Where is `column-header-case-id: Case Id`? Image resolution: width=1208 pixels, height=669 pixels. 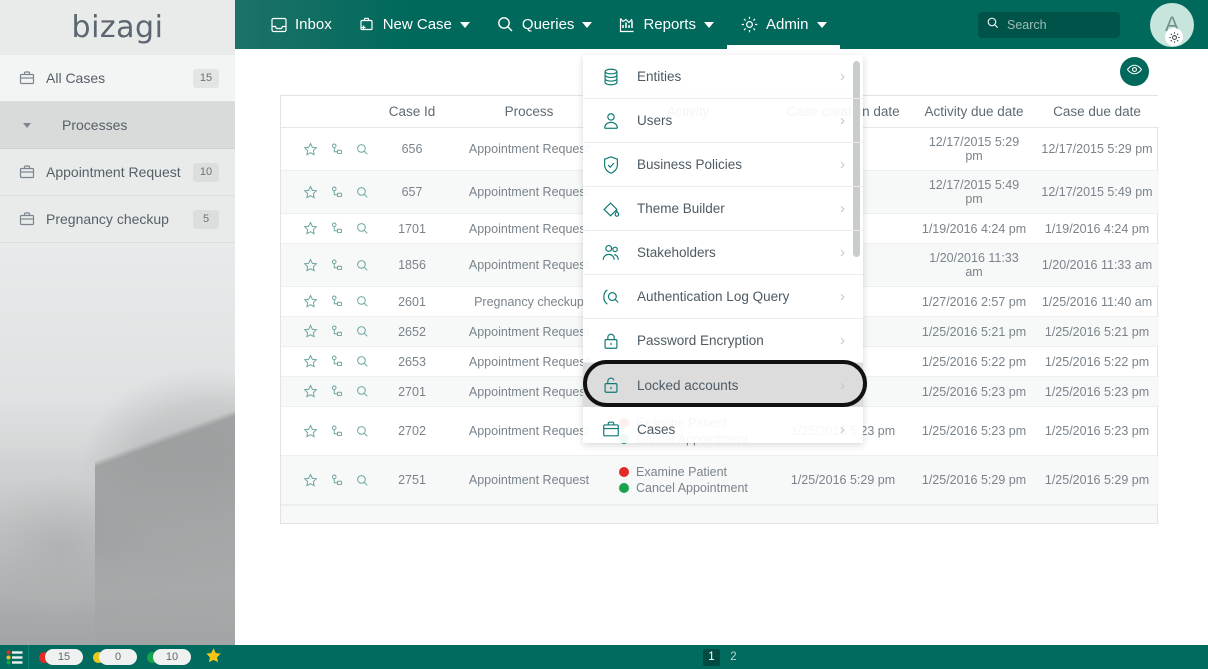
column-header-case-id: Case Id is located at coordinates (412, 112).